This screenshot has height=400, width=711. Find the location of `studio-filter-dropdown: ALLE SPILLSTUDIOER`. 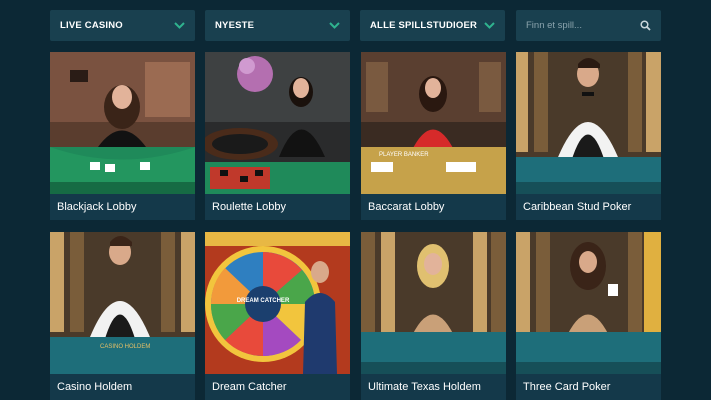

studio-filter-dropdown: ALLE SPILLSTUDIOER is located at coordinates (432, 25).